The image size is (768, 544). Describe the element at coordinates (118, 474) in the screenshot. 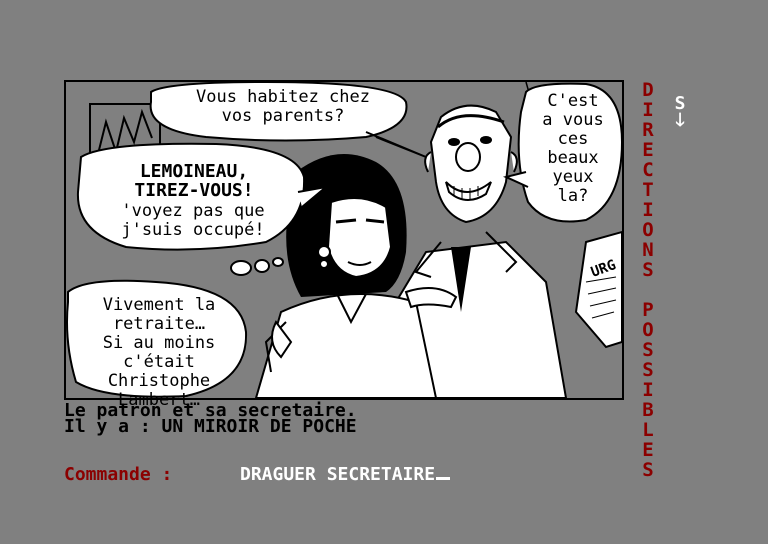

I see `command-label: Commande :` at that location.